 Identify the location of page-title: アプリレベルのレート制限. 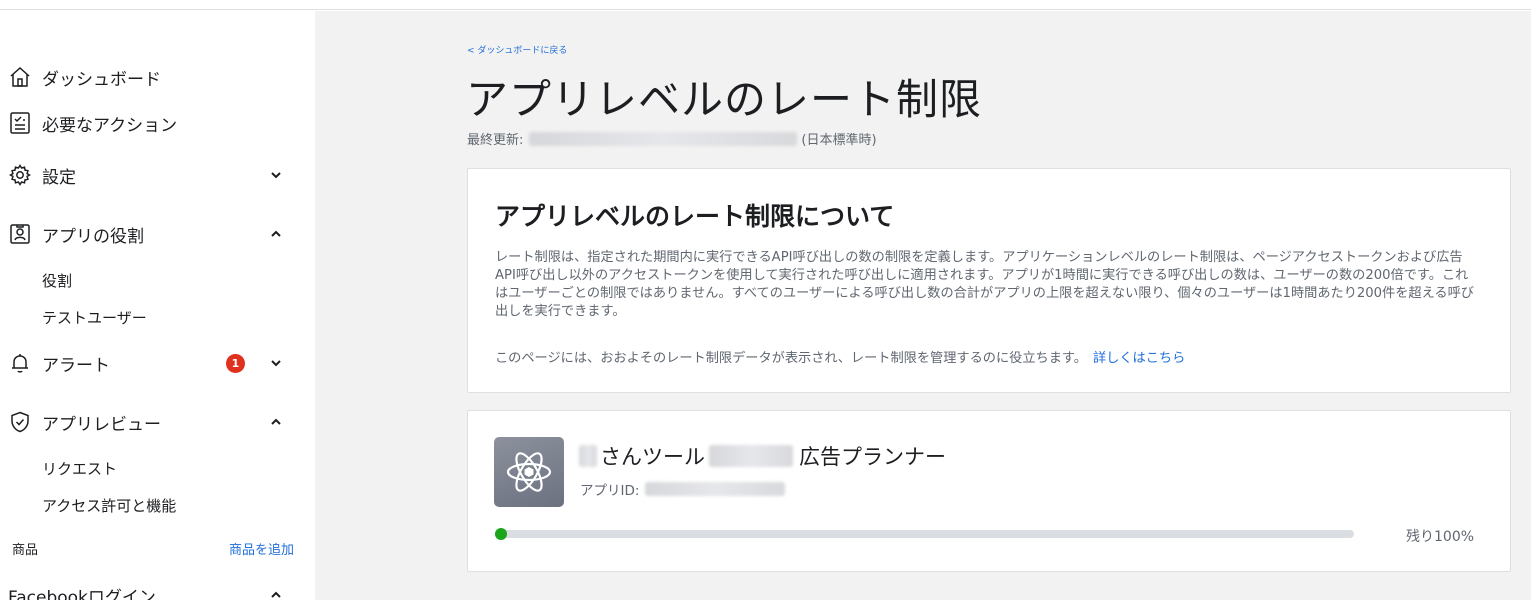
(724, 99).